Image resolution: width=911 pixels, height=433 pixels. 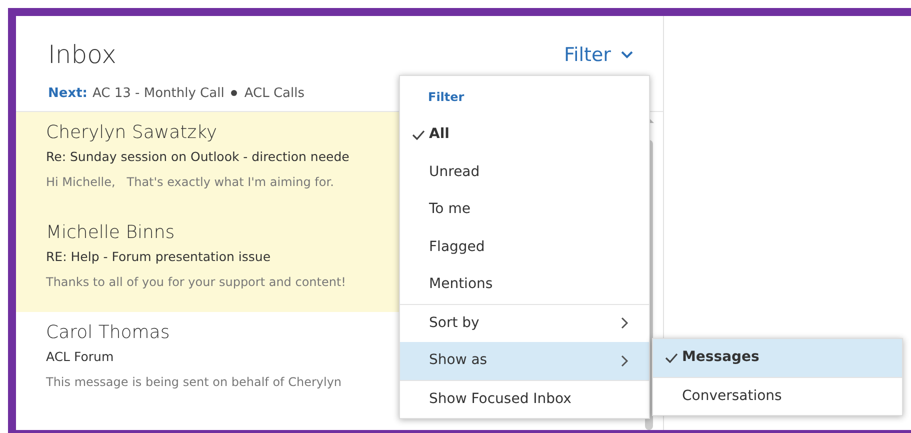 I want to click on menu-item: Mentions, so click(x=524, y=285).